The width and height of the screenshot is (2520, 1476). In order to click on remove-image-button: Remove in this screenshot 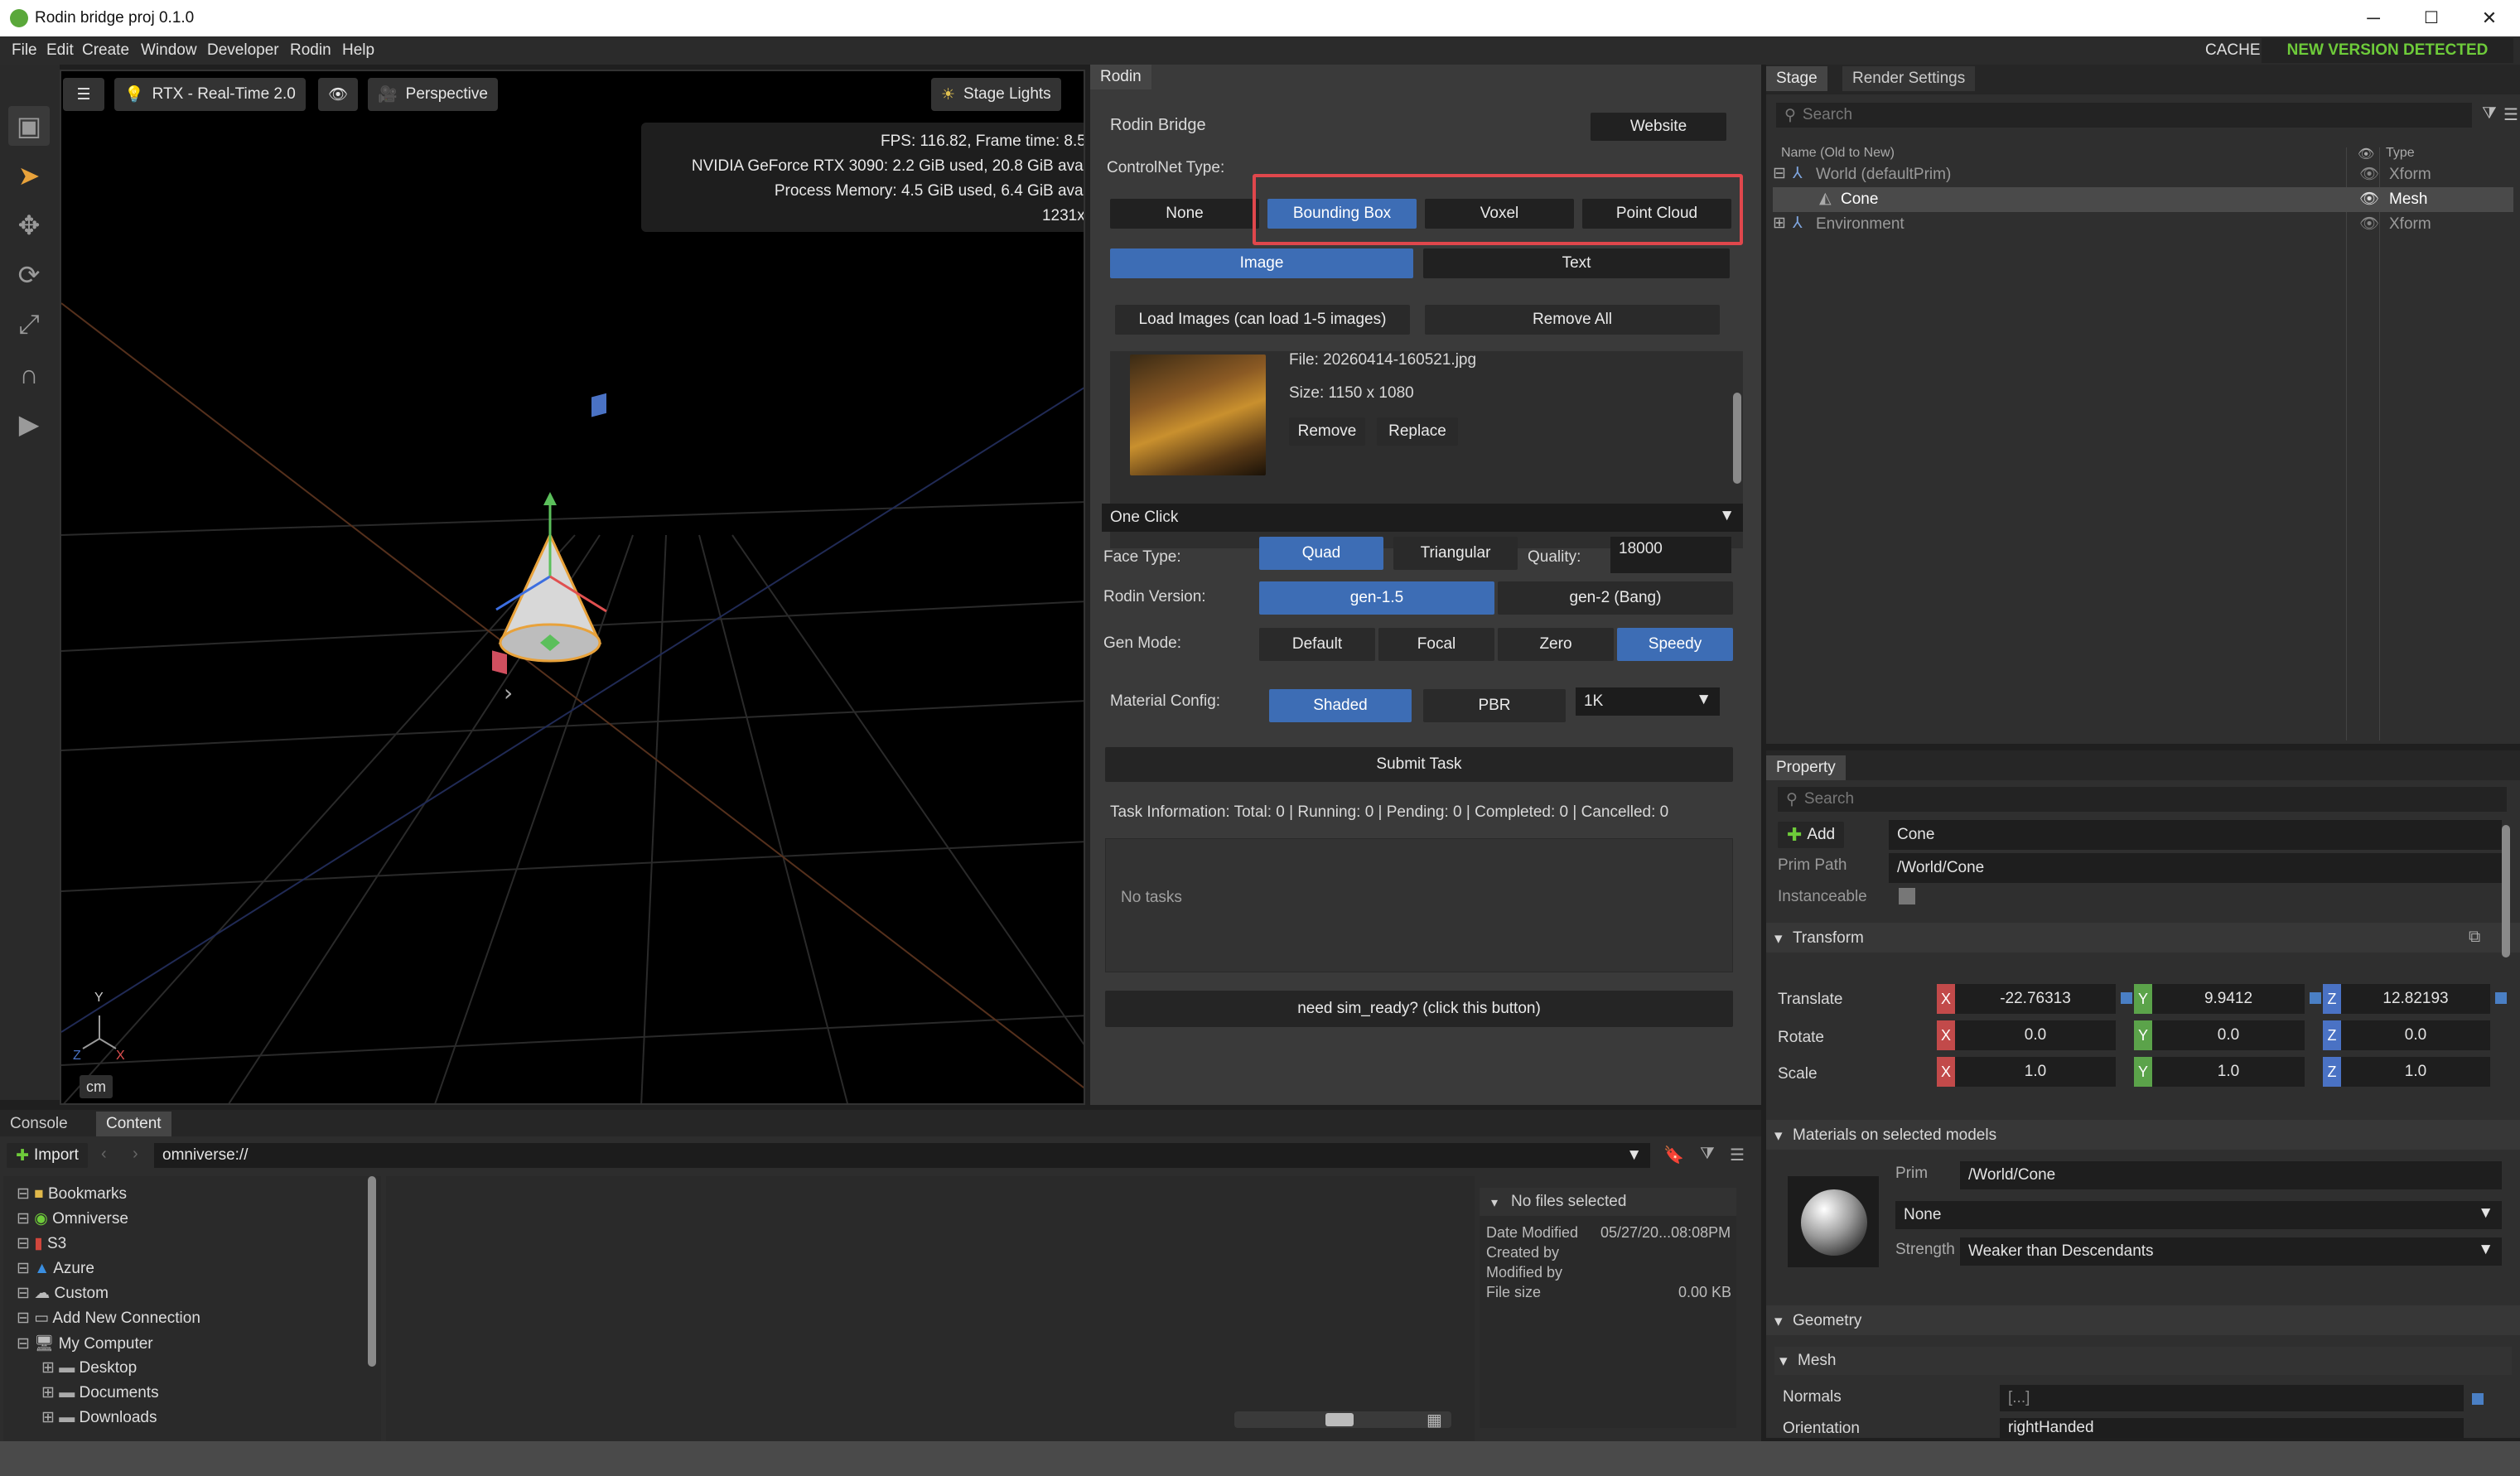, I will do `click(1327, 432)`.